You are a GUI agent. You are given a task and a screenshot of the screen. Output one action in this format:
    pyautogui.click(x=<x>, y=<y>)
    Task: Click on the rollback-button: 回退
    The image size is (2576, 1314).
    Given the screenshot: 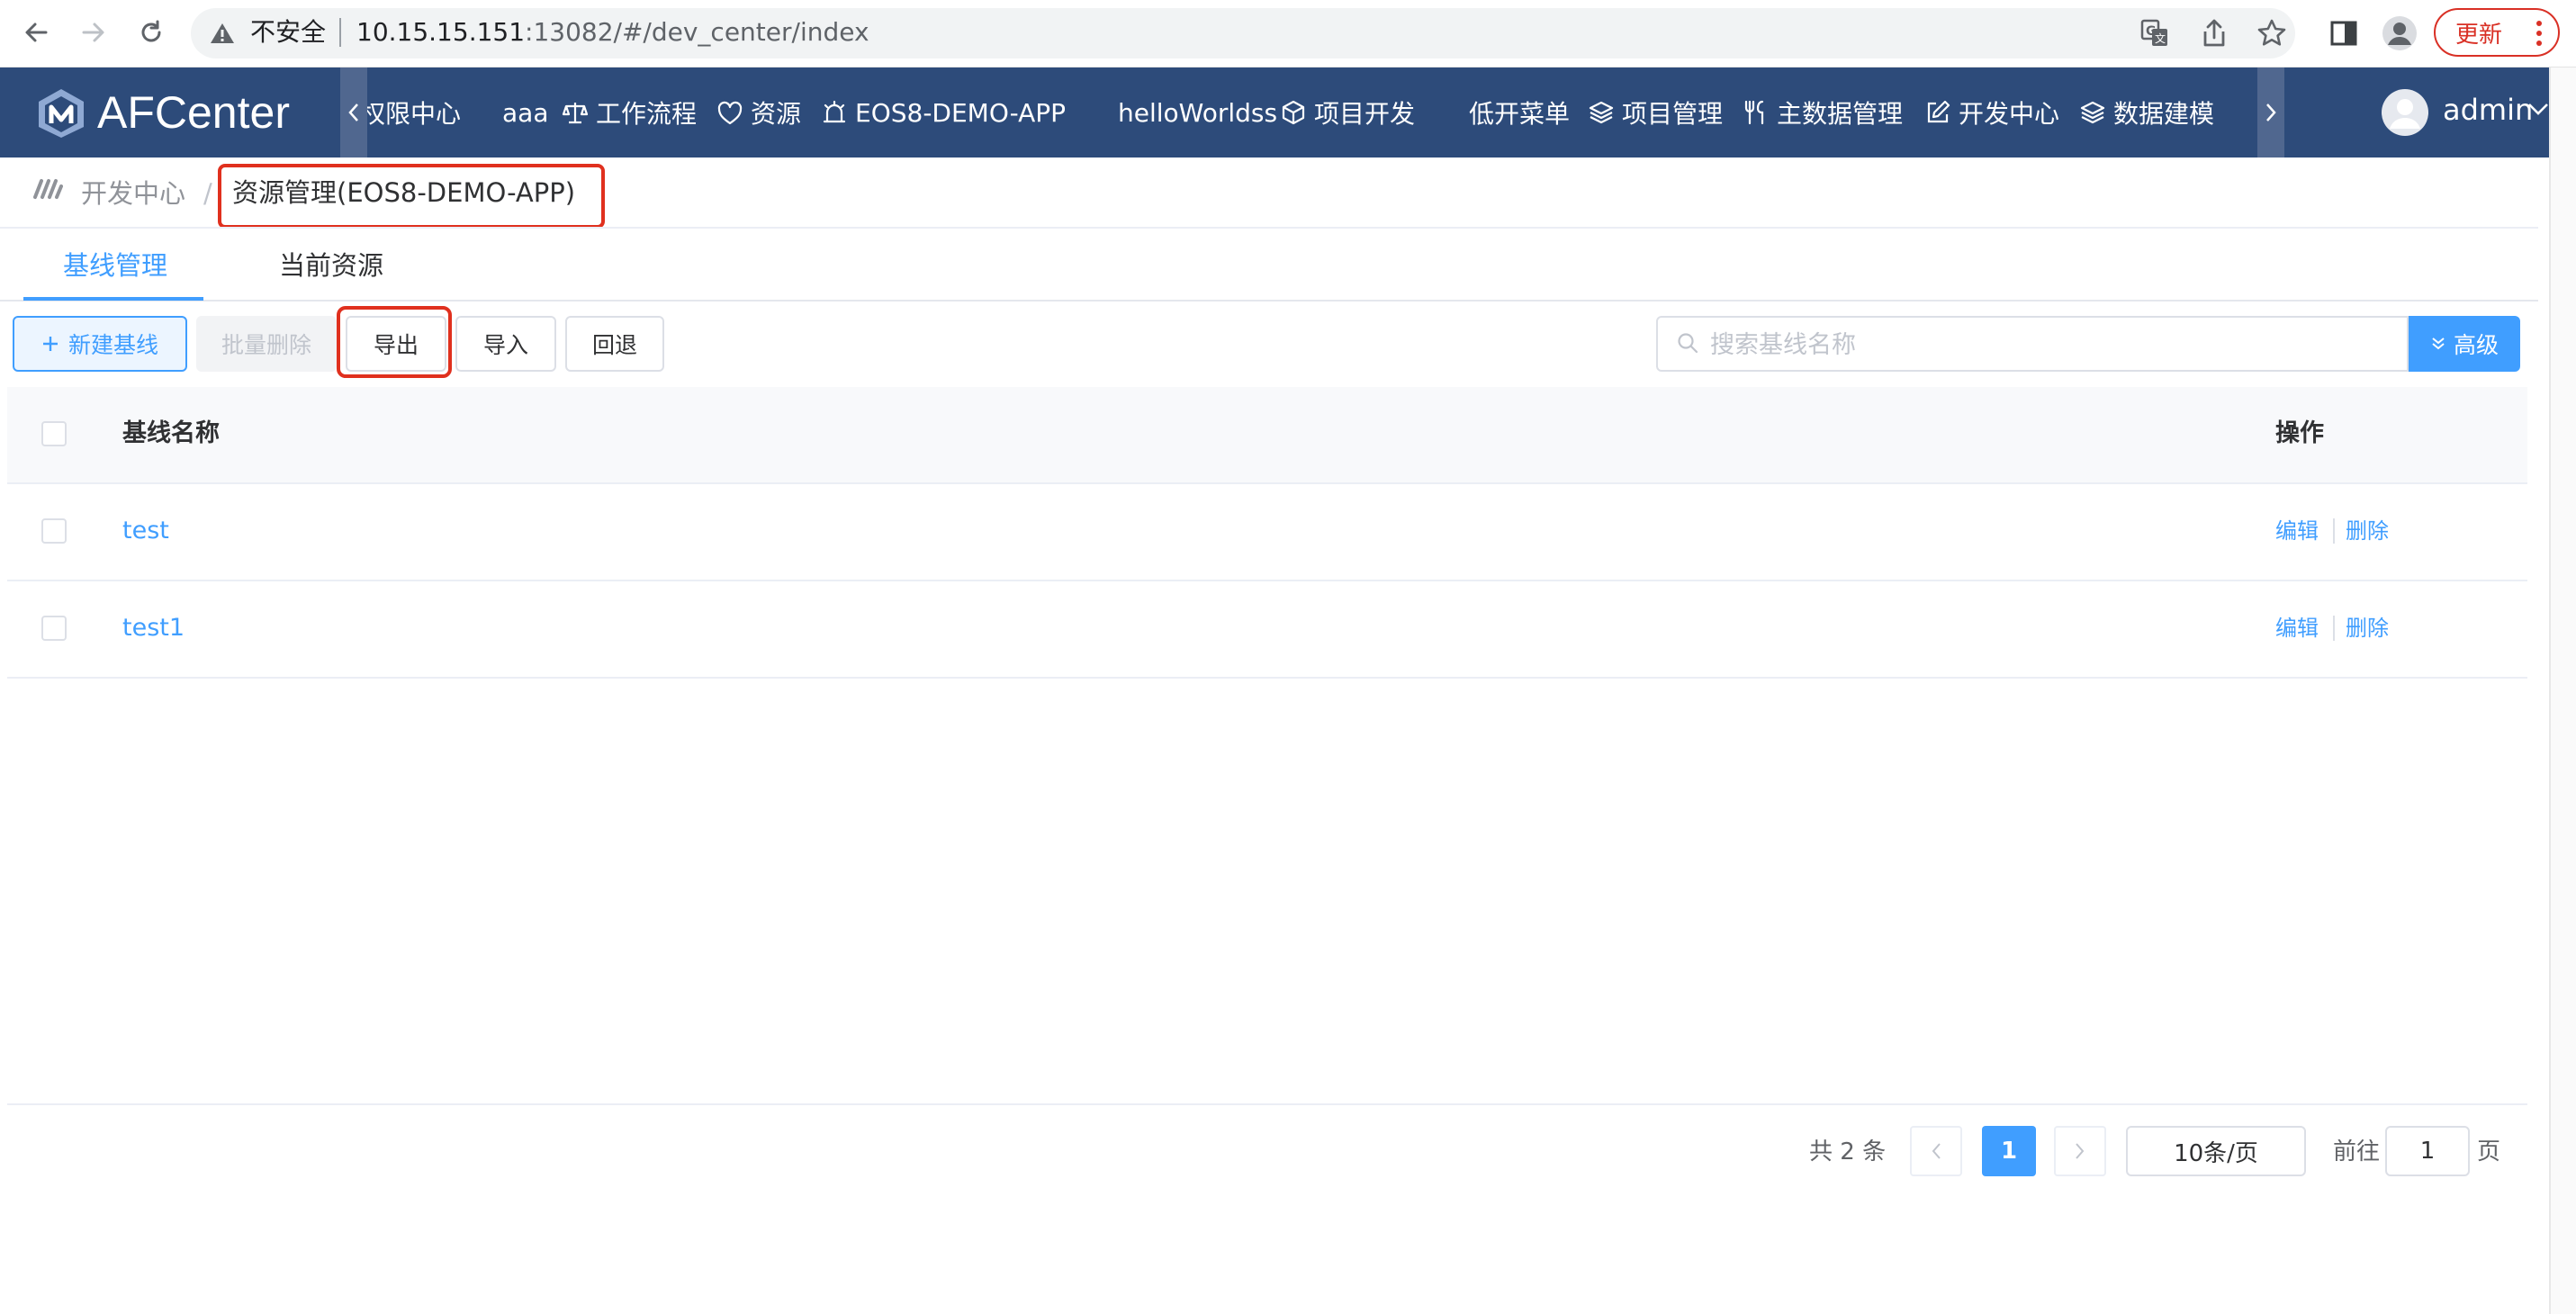 What is the action you would take?
    pyautogui.click(x=614, y=344)
    